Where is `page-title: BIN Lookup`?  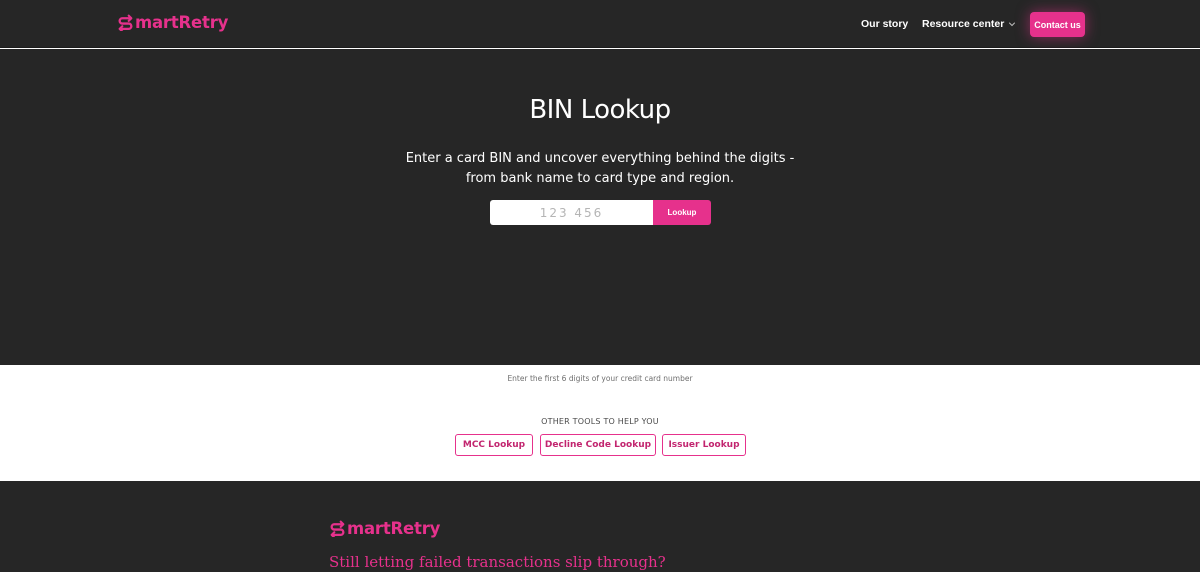
page-title: BIN Lookup is located at coordinates (600, 110).